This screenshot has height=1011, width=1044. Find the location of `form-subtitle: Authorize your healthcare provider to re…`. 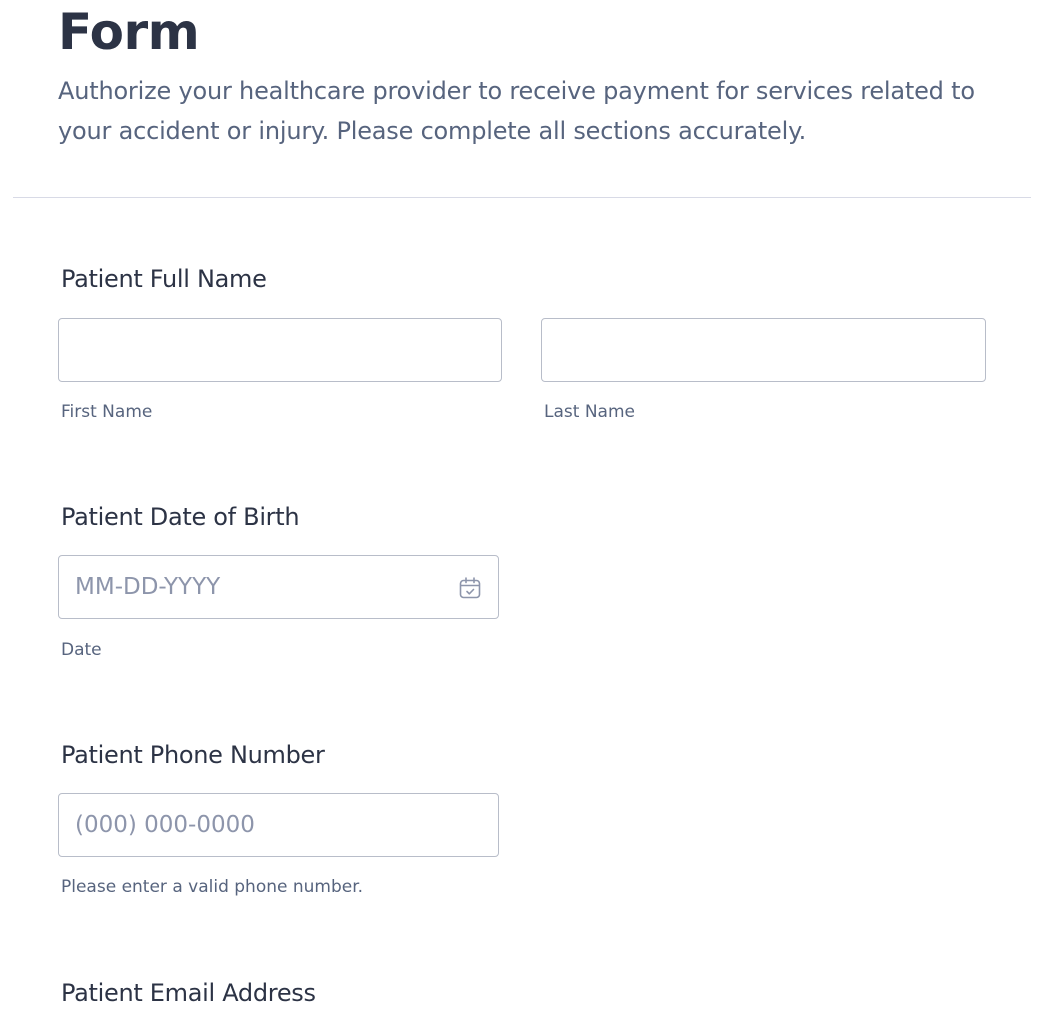

form-subtitle: Authorize your healthcare provider to re… is located at coordinates (516, 111).